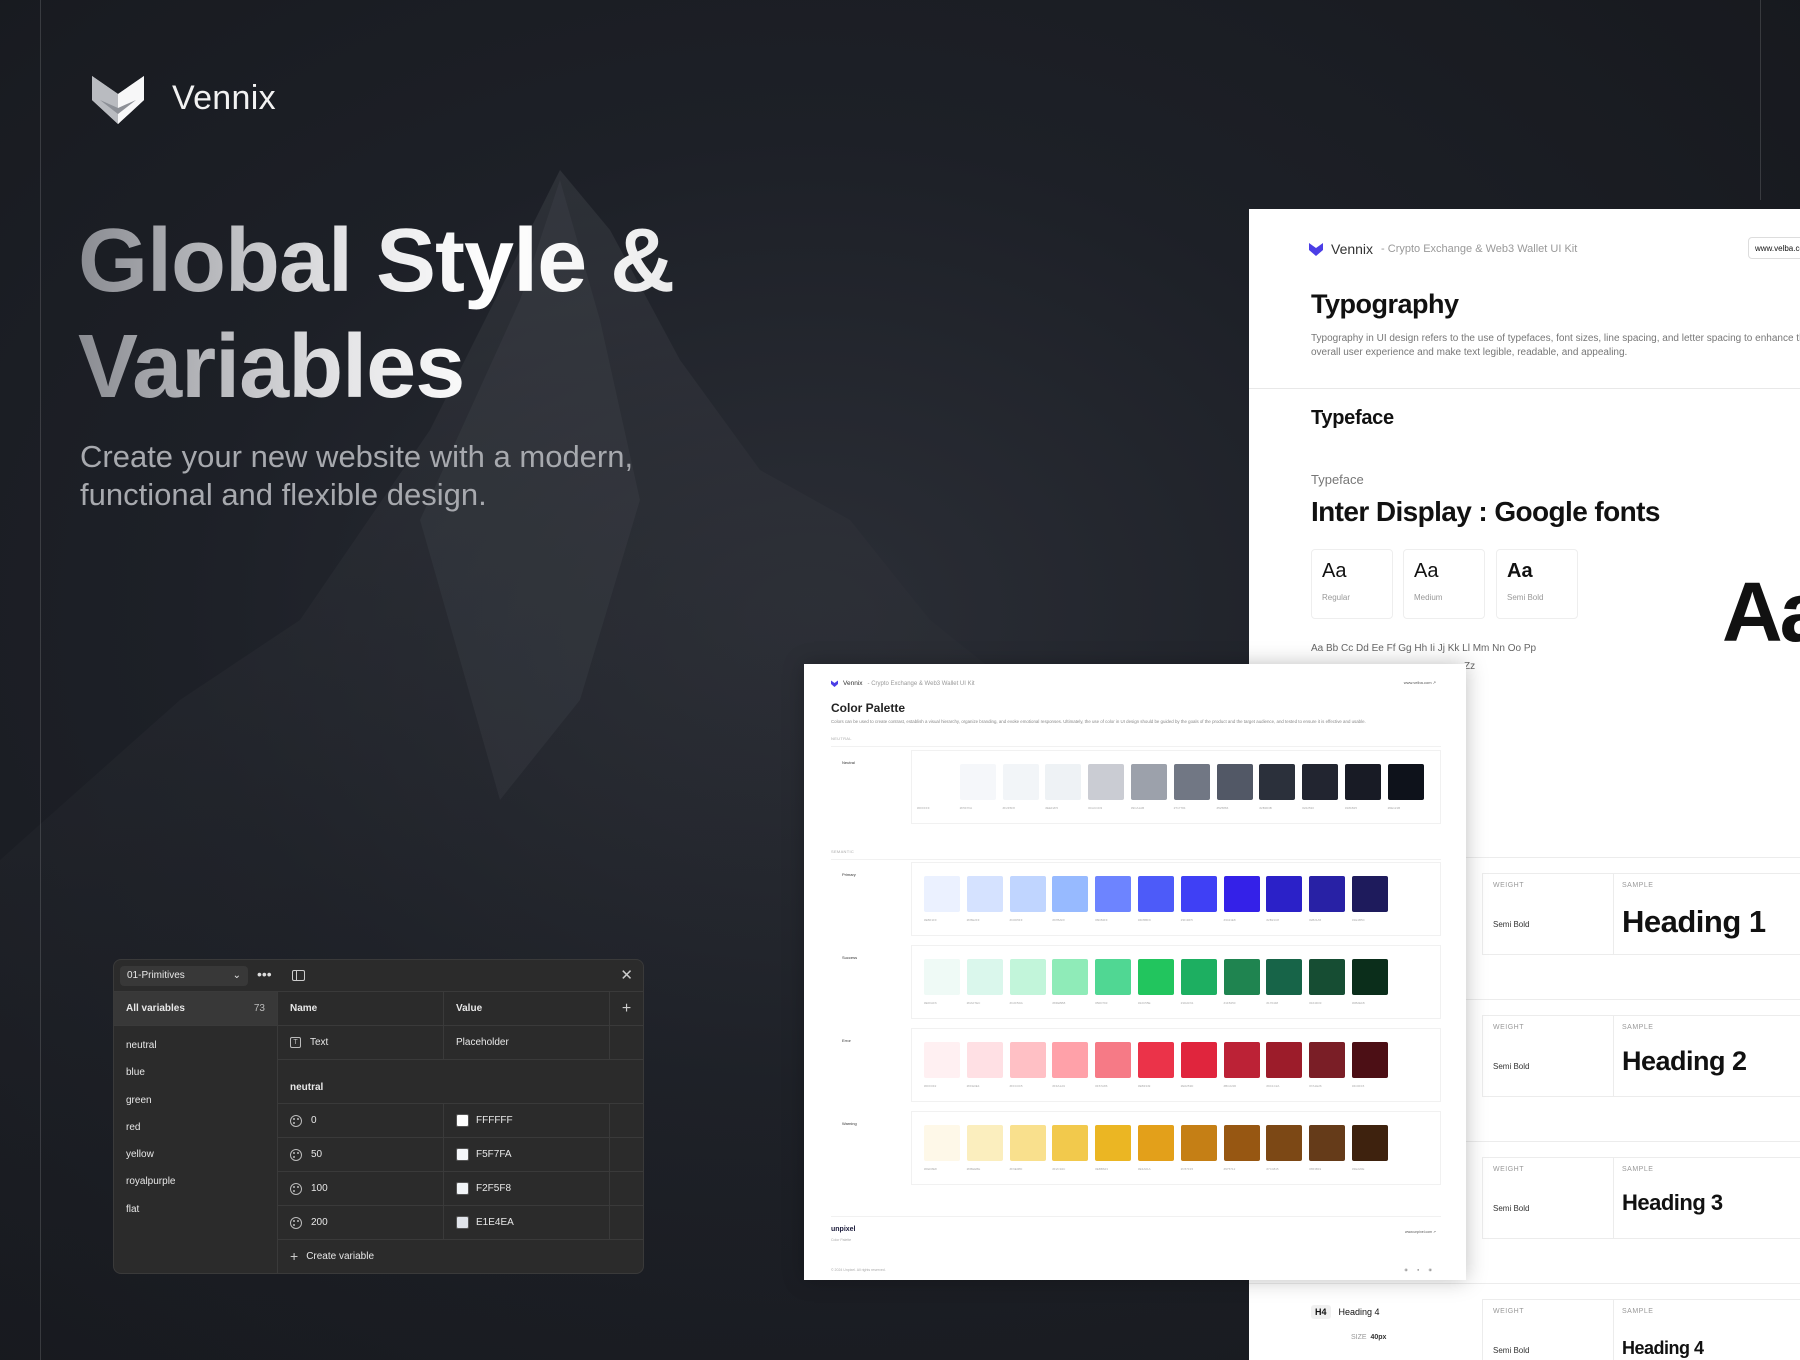 Image resolution: width=1800 pixels, height=1360 pixels. Describe the element at coordinates (1101, 1086) in the screenshot. I see `swatch-hex-label: #F67A86` at that location.